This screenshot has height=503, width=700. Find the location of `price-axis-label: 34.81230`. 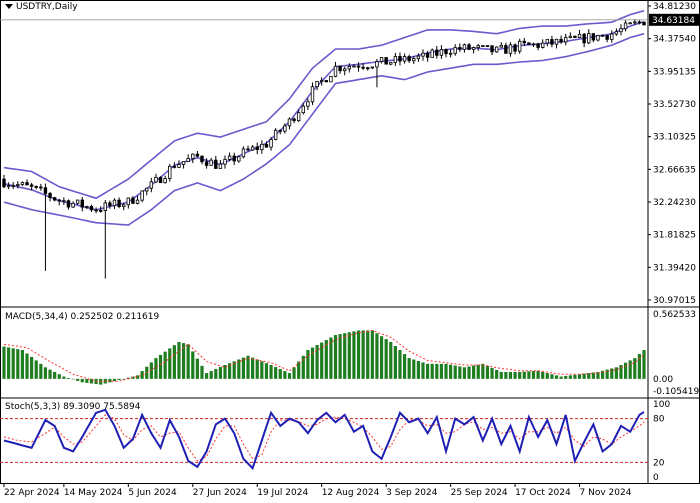

price-axis-label: 34.81230 is located at coordinates (674, 7).